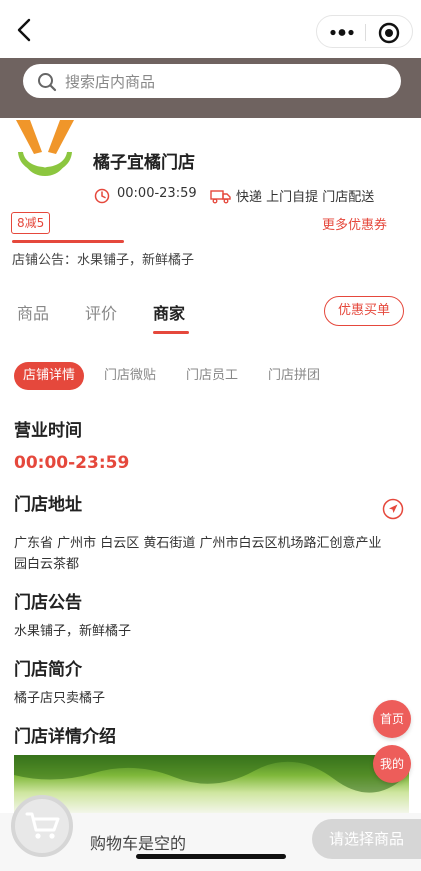 The height and width of the screenshot is (871, 421). What do you see at coordinates (47, 564) in the screenshot?
I see `address-line-2: 园白云茶都` at bounding box center [47, 564].